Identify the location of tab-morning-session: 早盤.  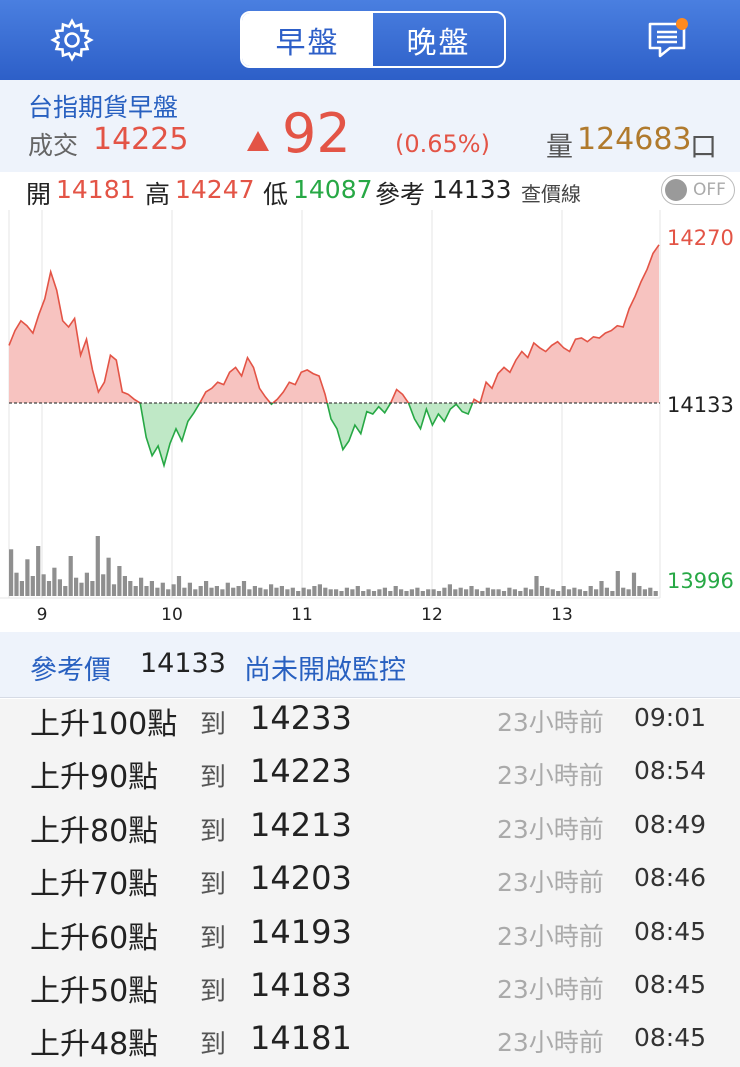
(307, 39).